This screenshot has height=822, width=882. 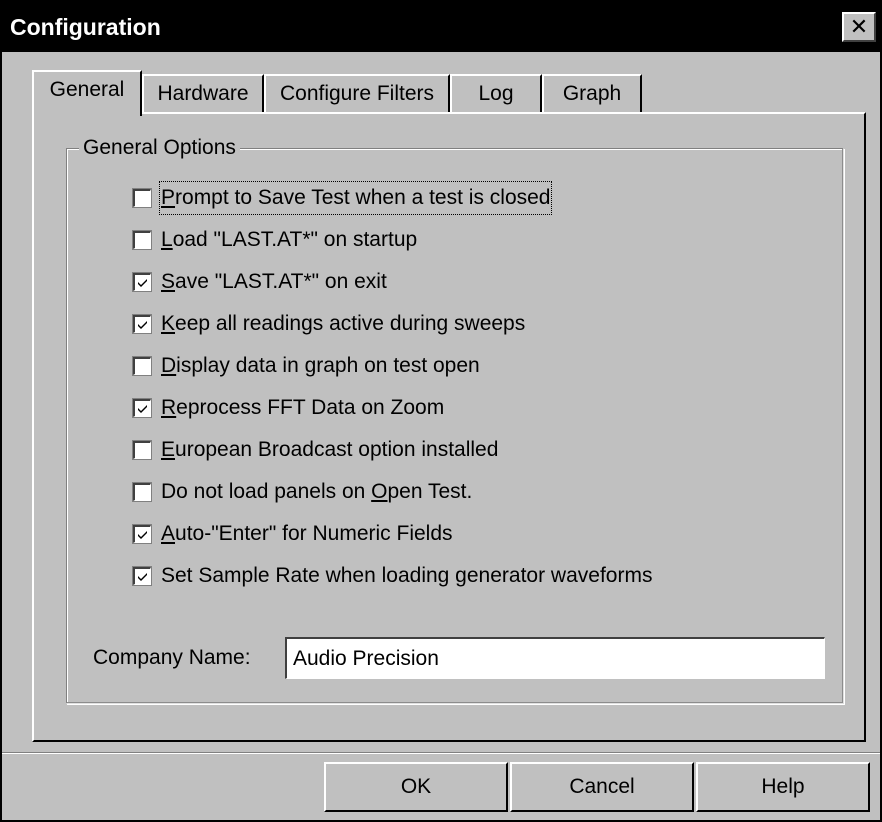 What do you see at coordinates (592, 93) in the screenshot?
I see `tab-graph: Graph` at bounding box center [592, 93].